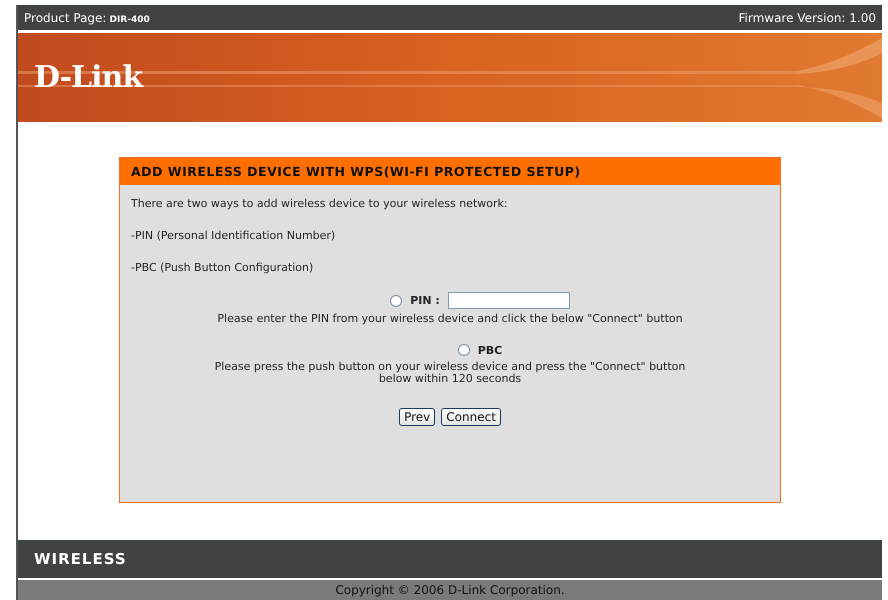 Image resolution: width=888 pixels, height=600 pixels. What do you see at coordinates (450, 367) in the screenshot?
I see `help-text: Please press the push button on your wireless device and press the "Connect" button` at bounding box center [450, 367].